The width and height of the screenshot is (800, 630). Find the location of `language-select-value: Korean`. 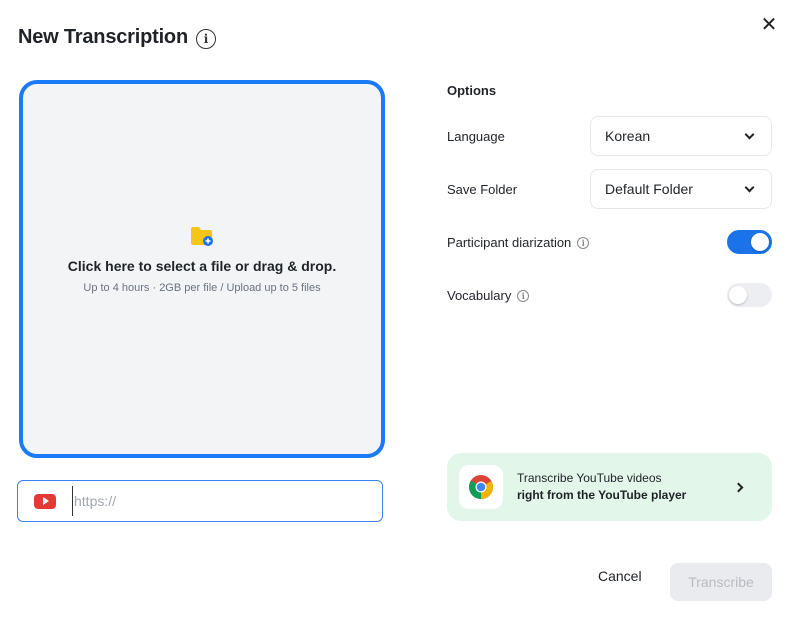

language-select-value: Korean is located at coordinates (628, 136).